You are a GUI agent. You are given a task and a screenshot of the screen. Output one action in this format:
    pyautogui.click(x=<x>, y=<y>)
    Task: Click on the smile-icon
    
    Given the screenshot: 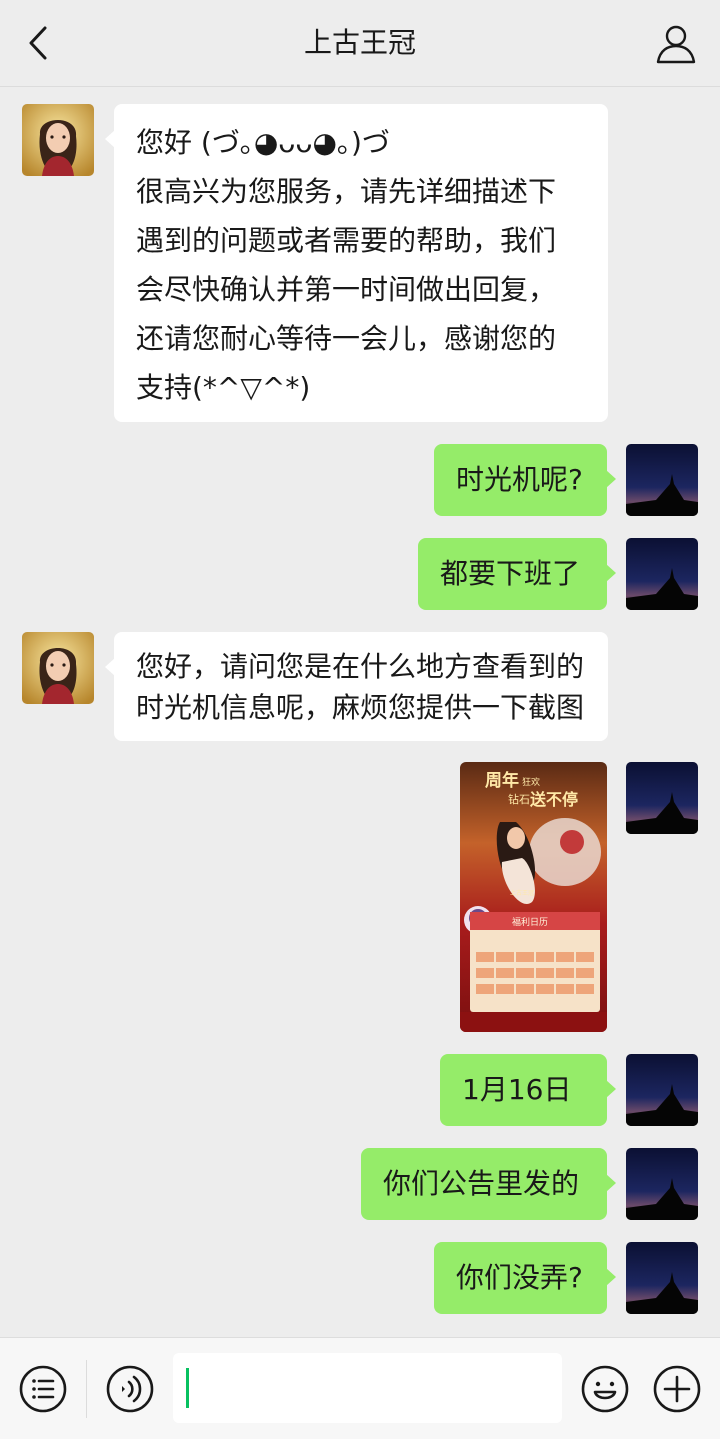 What is the action you would take?
    pyautogui.click(x=605, y=1389)
    